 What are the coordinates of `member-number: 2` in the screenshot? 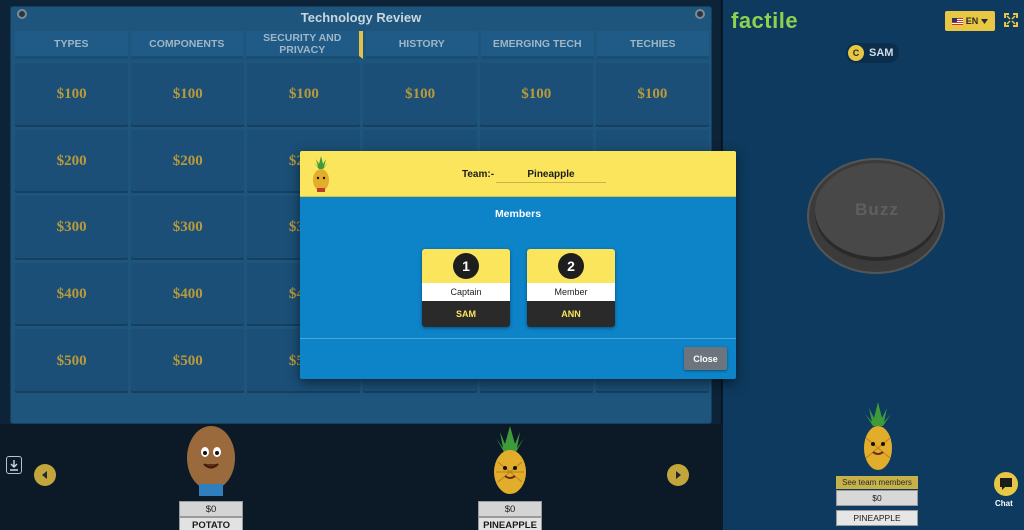 It's located at (571, 266).